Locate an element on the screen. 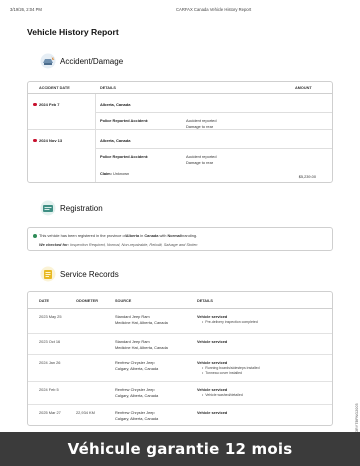  accident-amount: $5,239.00 is located at coordinates (307, 176).